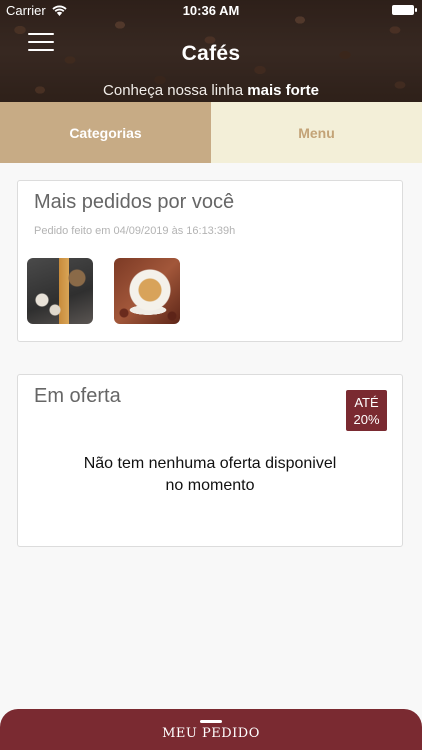 This screenshot has height=750, width=422. I want to click on badge-line-2: 20%, so click(366, 419).